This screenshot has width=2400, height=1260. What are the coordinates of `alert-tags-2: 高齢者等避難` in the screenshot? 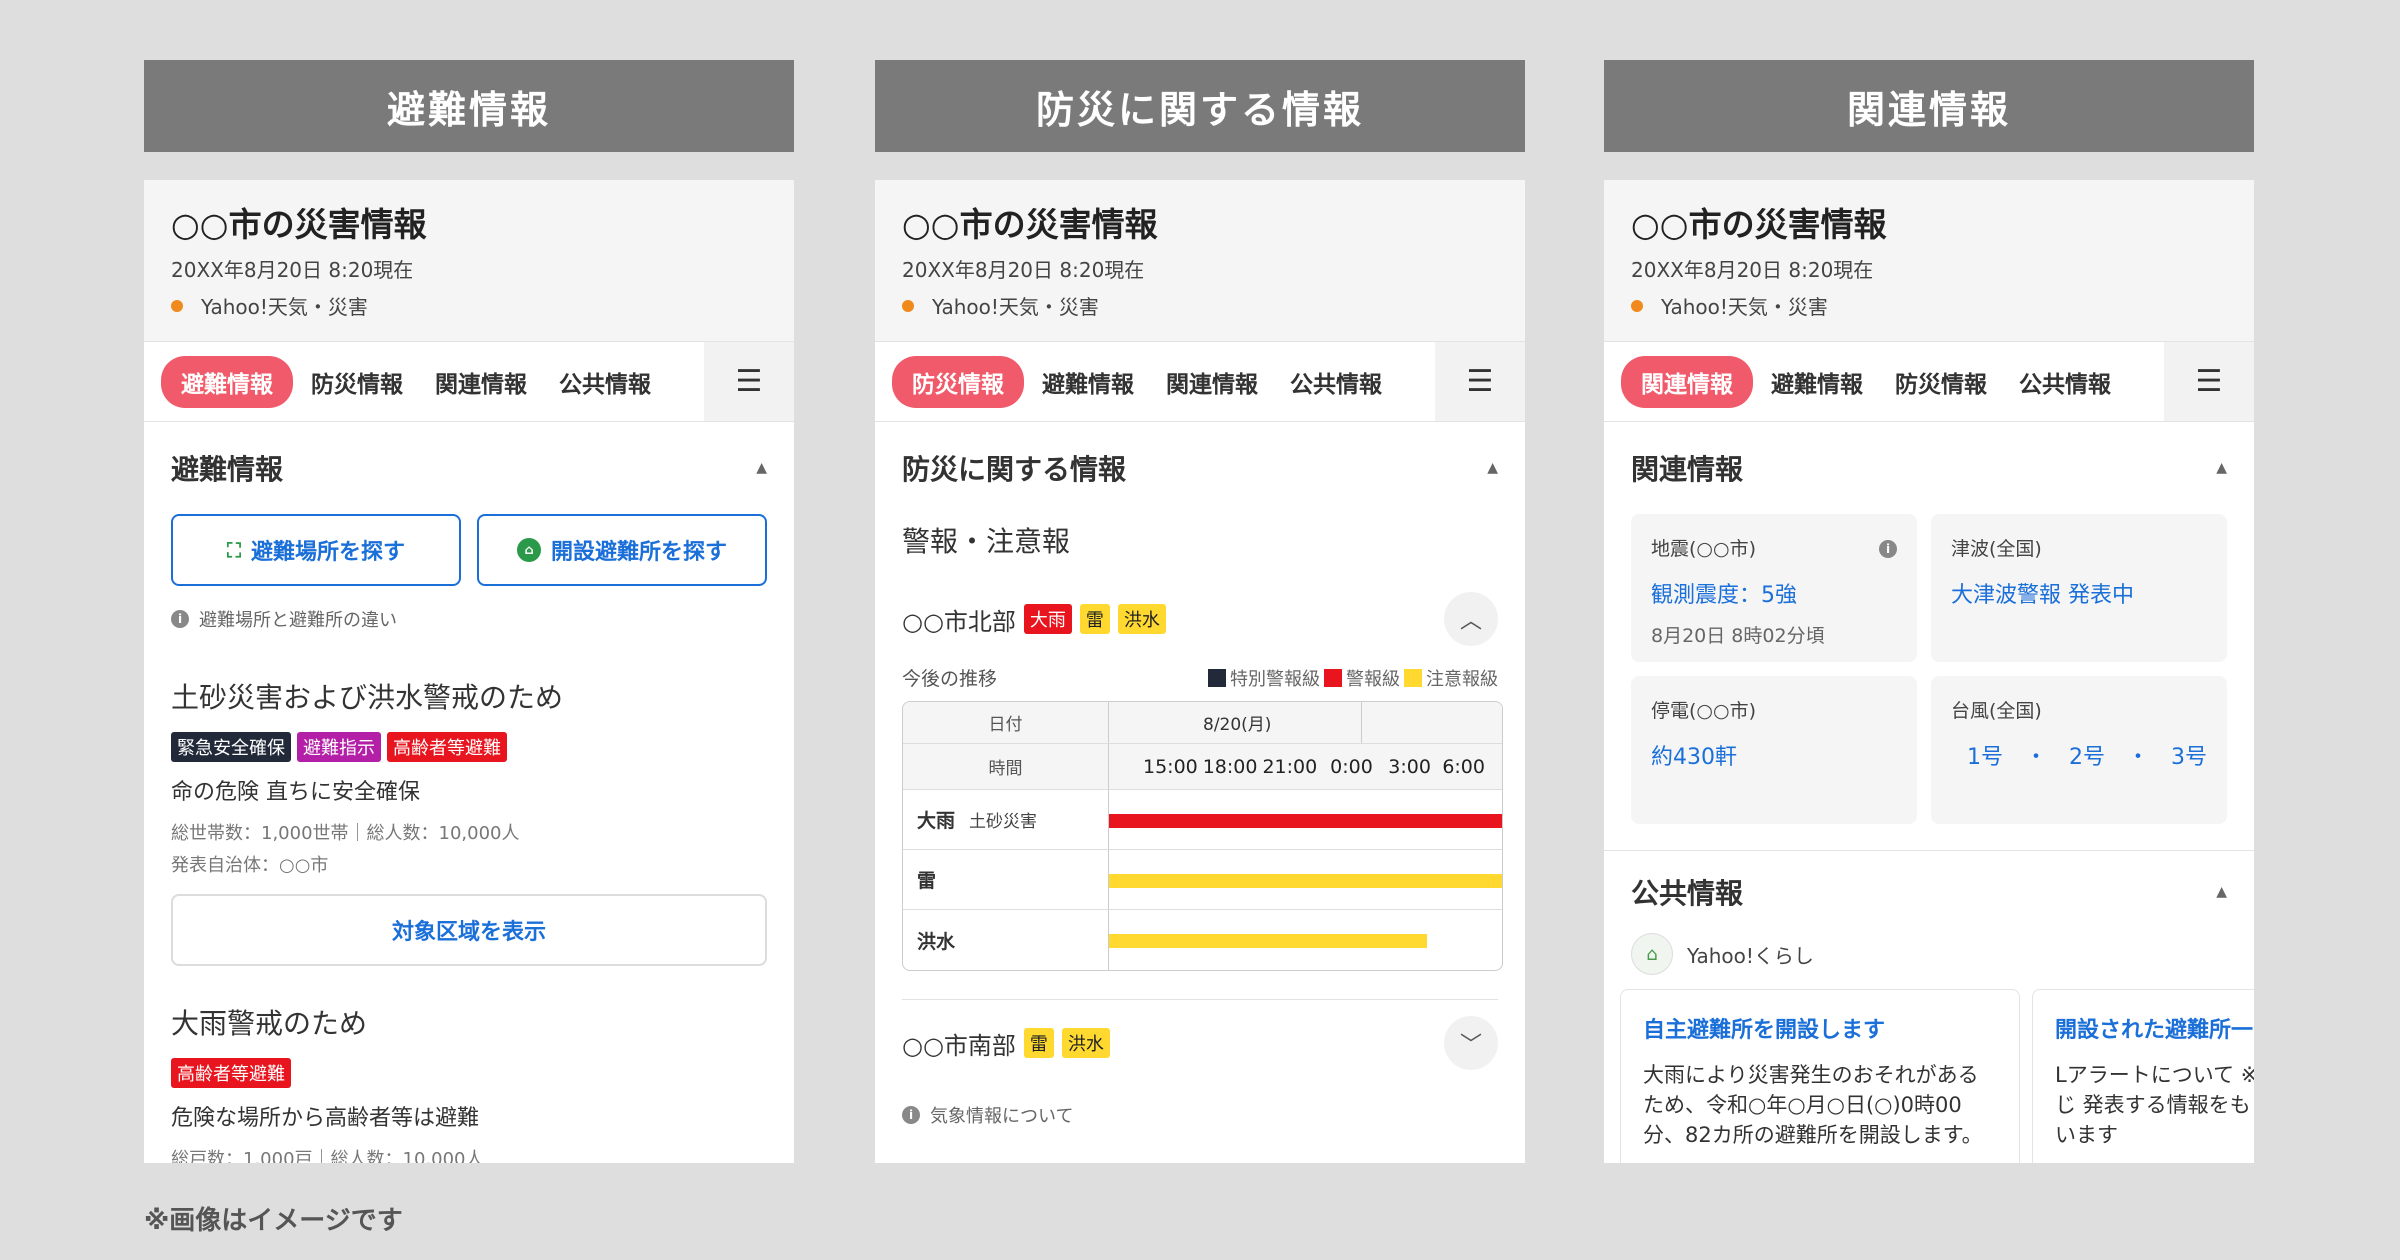 It's located at (469, 1073).